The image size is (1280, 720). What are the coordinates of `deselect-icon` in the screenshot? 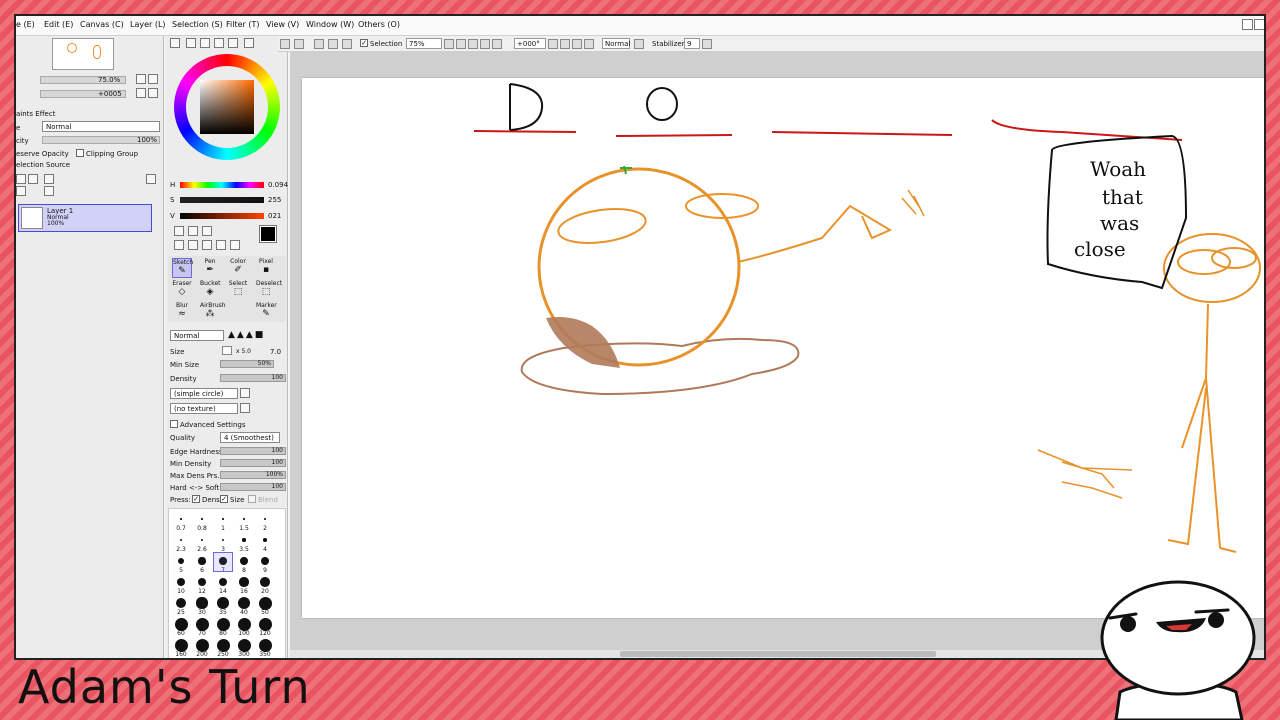 It's located at (319, 44).